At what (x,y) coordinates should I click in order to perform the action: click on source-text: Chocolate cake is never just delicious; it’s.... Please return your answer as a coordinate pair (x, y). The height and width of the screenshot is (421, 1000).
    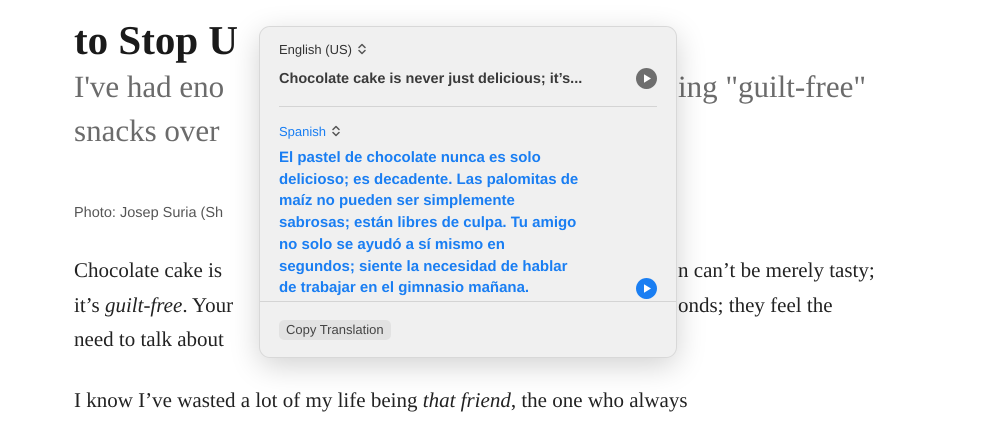
    Looking at the image, I should click on (430, 78).